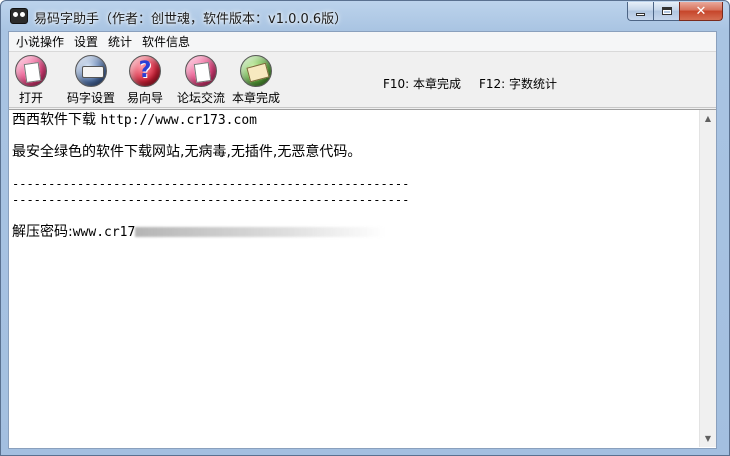 The width and height of the screenshot is (730, 456). I want to click on scroll-down-icon: ▼, so click(708, 438).